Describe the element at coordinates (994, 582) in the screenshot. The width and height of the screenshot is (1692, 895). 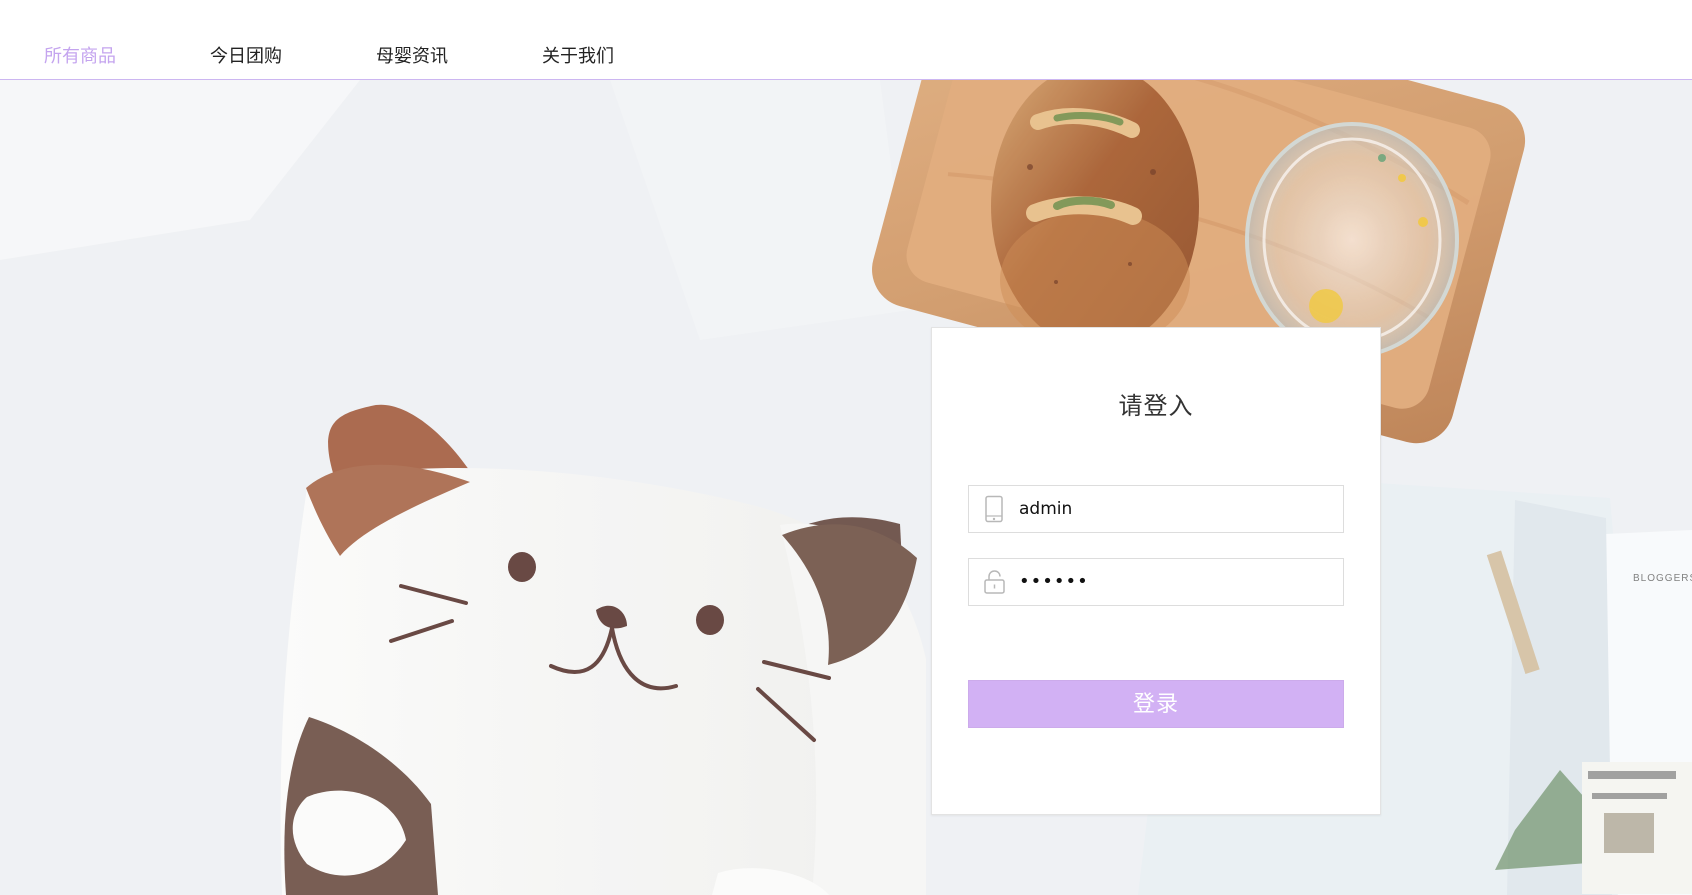
I see `lock-icon` at that location.